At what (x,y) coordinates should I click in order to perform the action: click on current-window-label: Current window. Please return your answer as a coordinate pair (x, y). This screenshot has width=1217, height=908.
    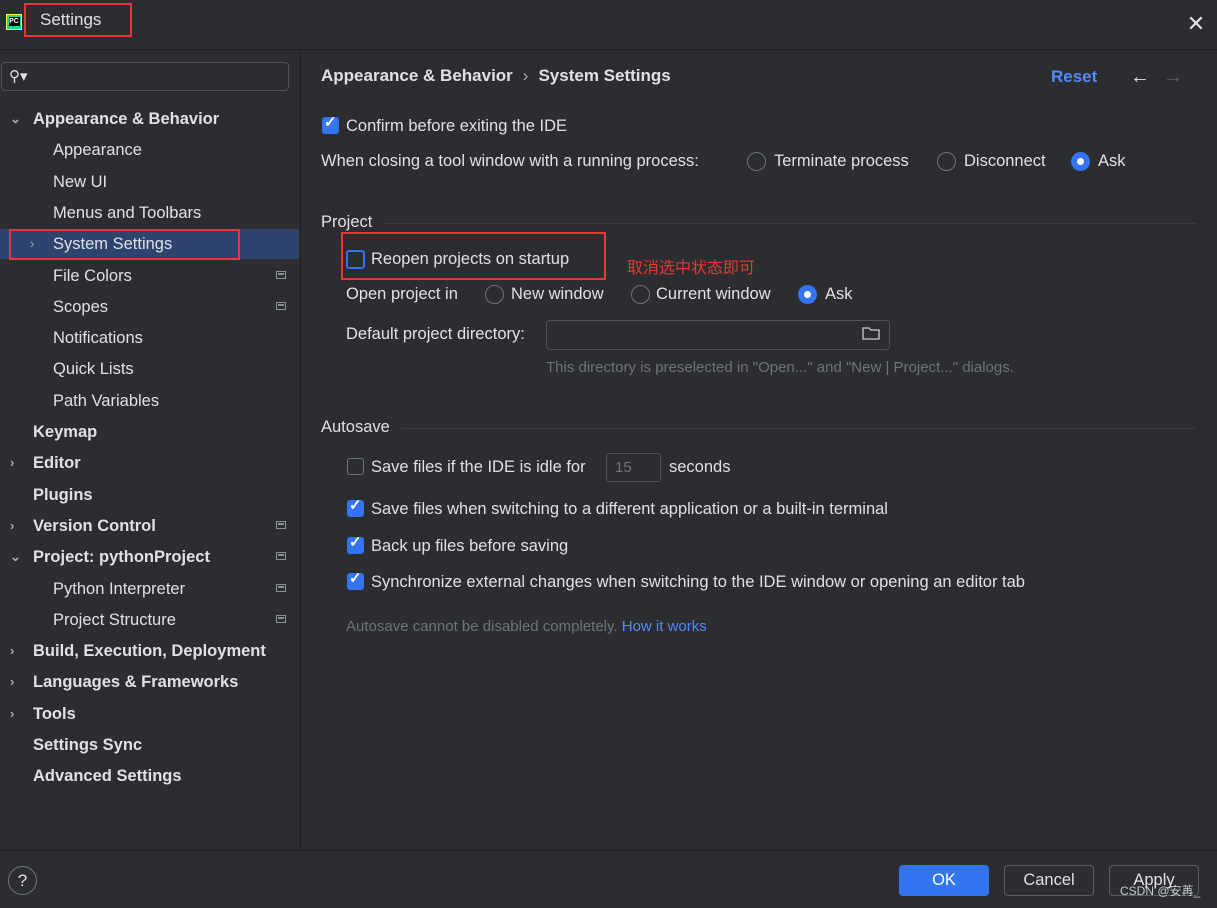
    Looking at the image, I should click on (713, 294).